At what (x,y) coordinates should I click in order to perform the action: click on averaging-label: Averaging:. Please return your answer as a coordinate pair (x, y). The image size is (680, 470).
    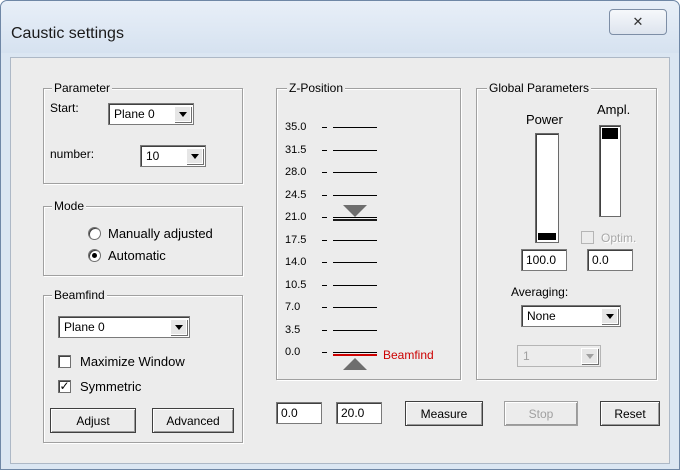
    Looking at the image, I should click on (540, 292).